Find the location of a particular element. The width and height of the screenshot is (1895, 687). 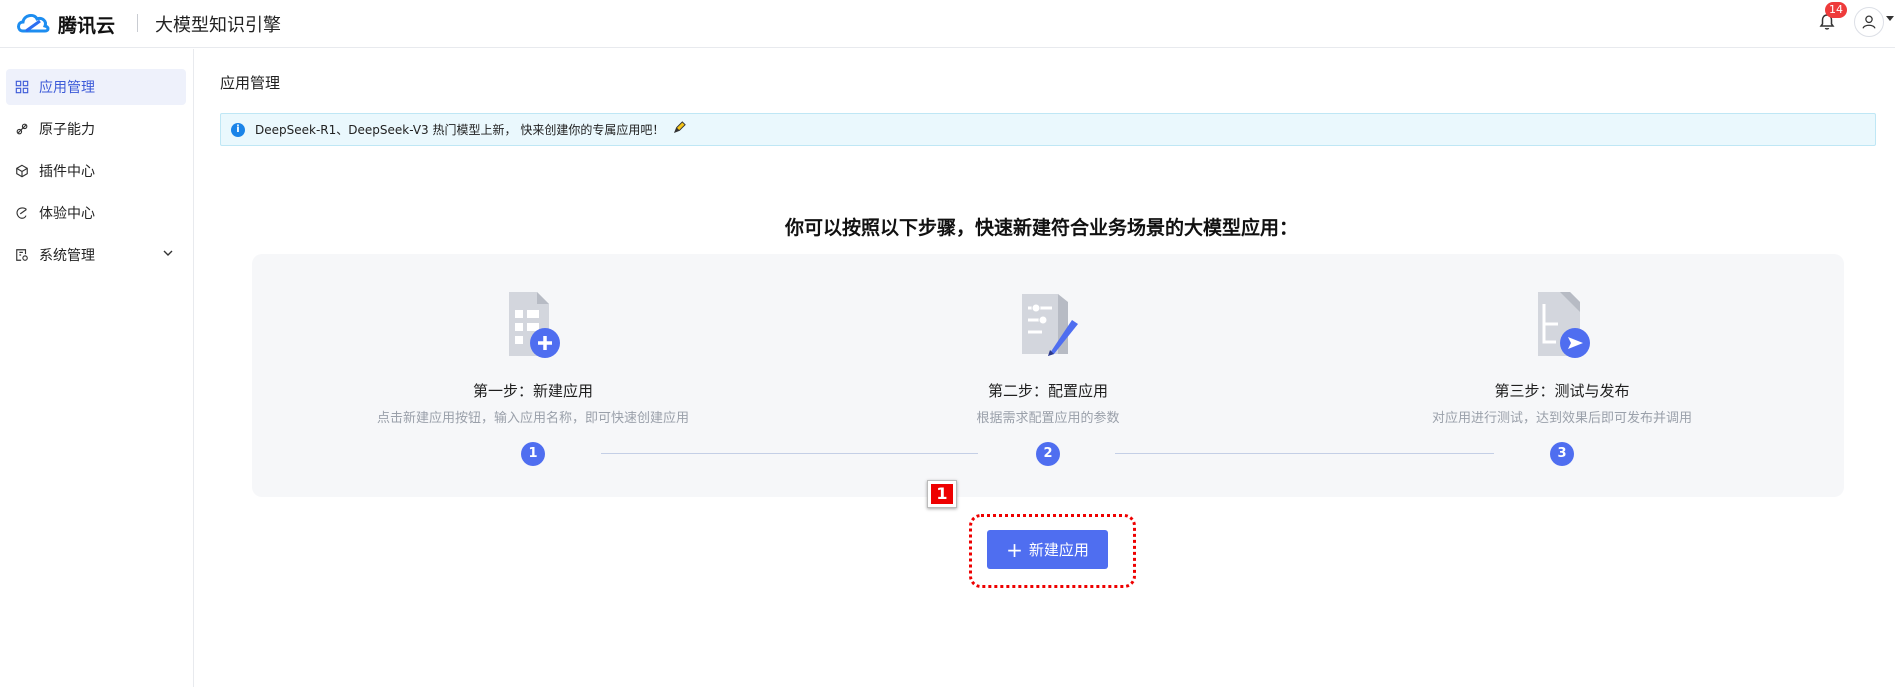

product-name: 大模型知识引擎 is located at coordinates (218, 25).